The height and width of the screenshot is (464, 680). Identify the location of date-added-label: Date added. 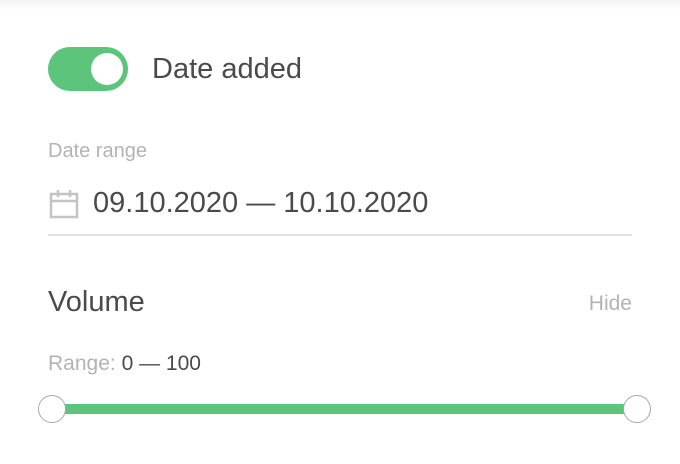
(227, 69).